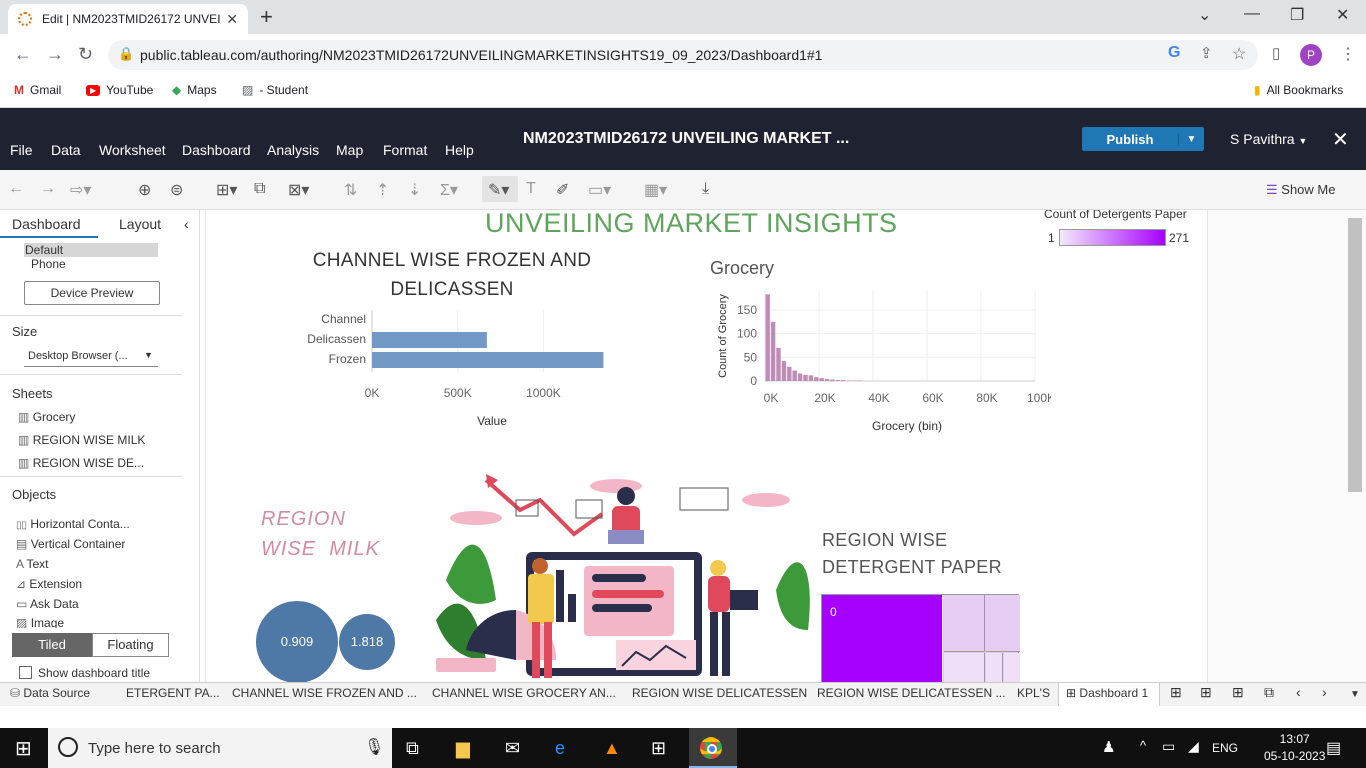 Image resolution: width=1366 pixels, height=768 pixels. Describe the element at coordinates (46, 224) in the screenshot. I see `tab-dashboard: Dashboard` at that location.